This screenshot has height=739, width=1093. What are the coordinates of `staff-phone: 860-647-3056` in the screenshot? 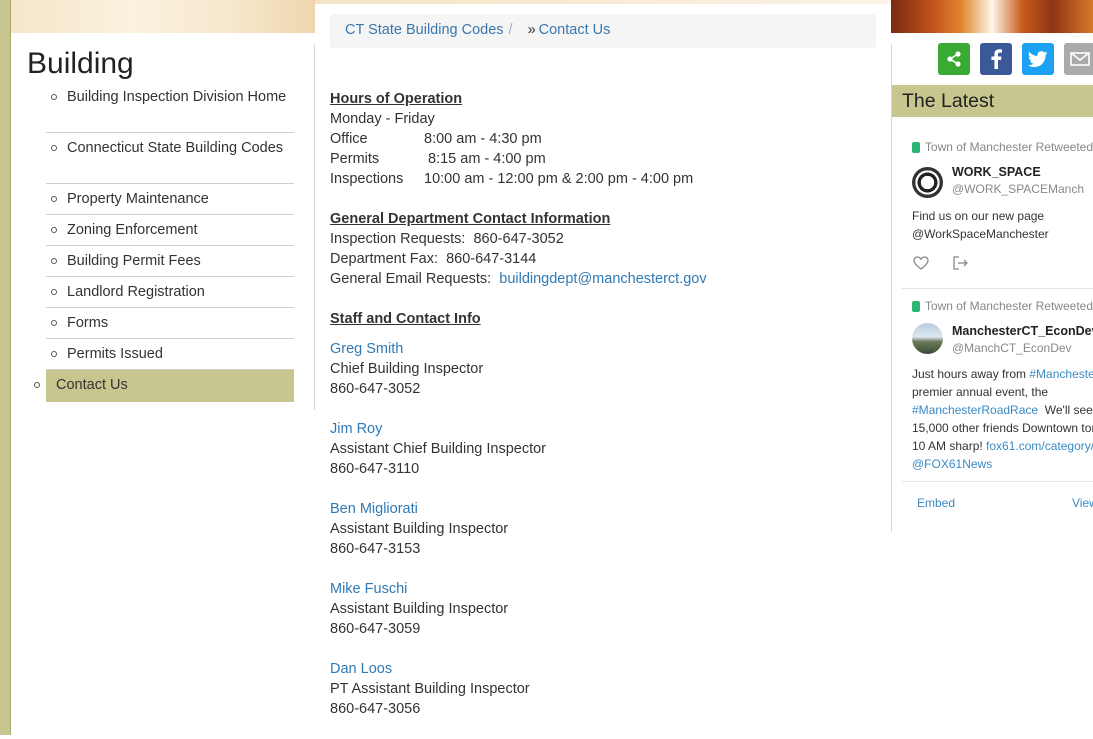 It's located at (375, 709).